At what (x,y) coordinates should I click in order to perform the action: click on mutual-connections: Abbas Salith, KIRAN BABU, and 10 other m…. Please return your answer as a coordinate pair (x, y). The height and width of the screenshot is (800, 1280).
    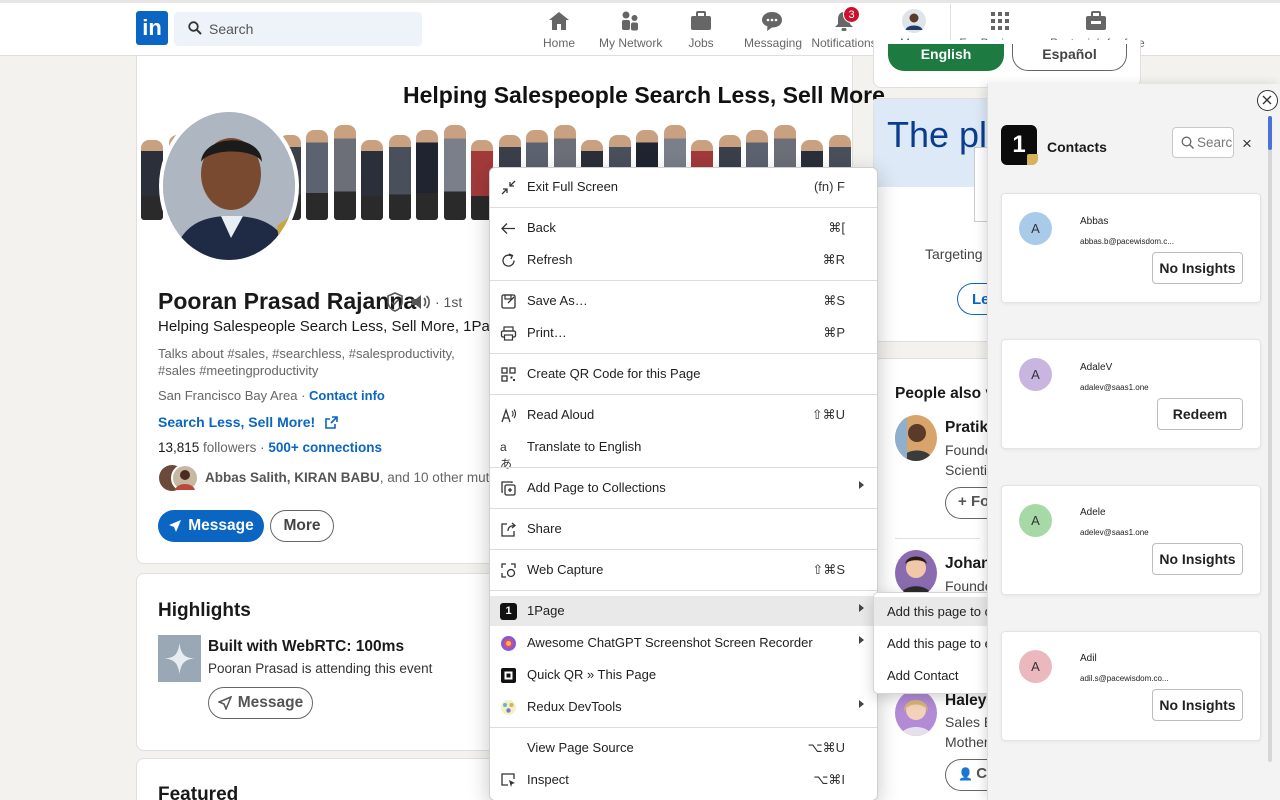
    Looking at the image, I should click on (356, 477).